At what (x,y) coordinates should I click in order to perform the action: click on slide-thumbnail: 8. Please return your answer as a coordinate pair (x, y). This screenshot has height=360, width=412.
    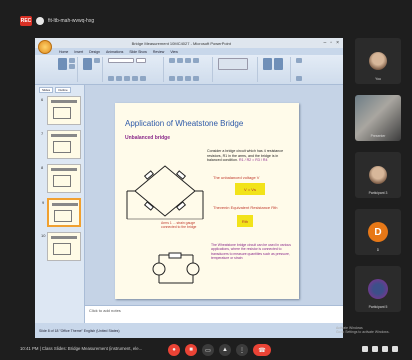
    Looking at the image, I should click on (61, 178).